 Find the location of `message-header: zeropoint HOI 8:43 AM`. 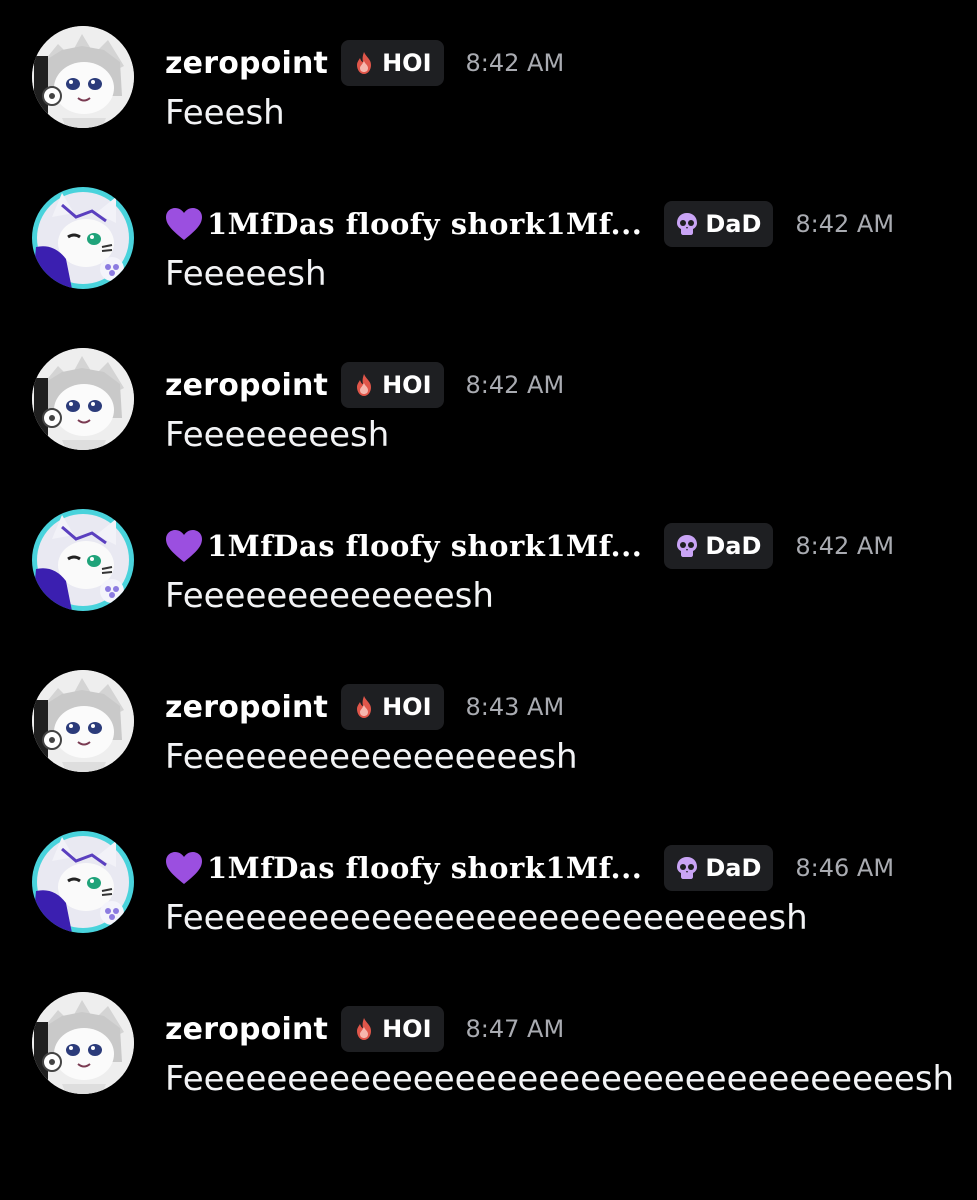

message-header: zeropoint HOI 8:43 AM is located at coordinates (364, 707).